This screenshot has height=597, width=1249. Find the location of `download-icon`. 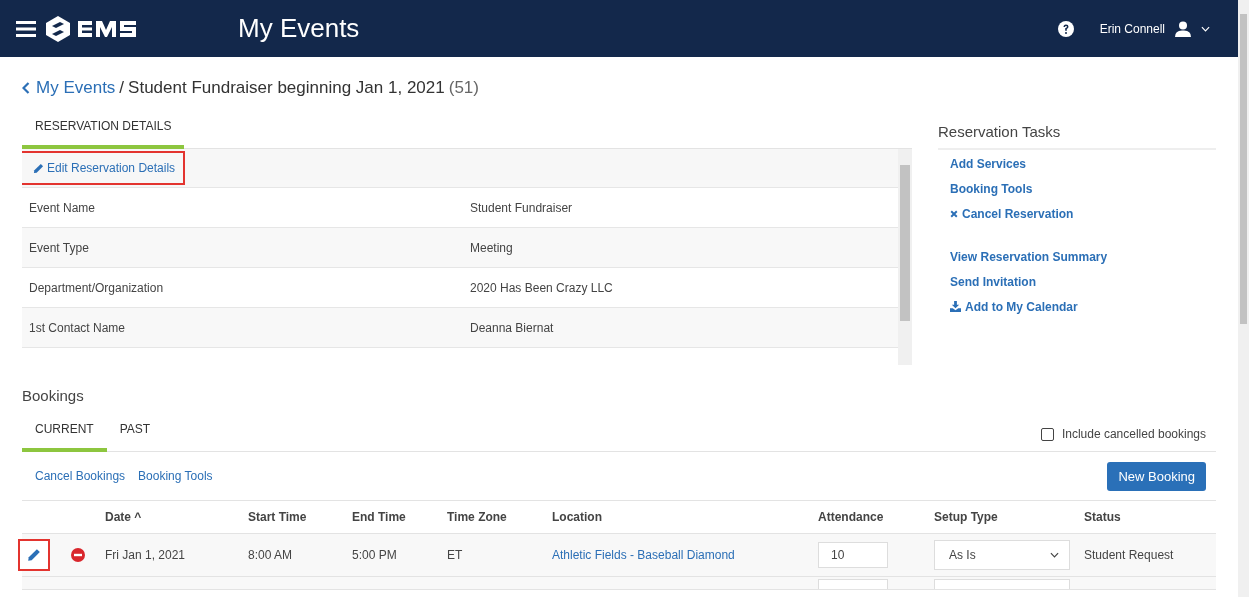

download-icon is located at coordinates (955, 306).